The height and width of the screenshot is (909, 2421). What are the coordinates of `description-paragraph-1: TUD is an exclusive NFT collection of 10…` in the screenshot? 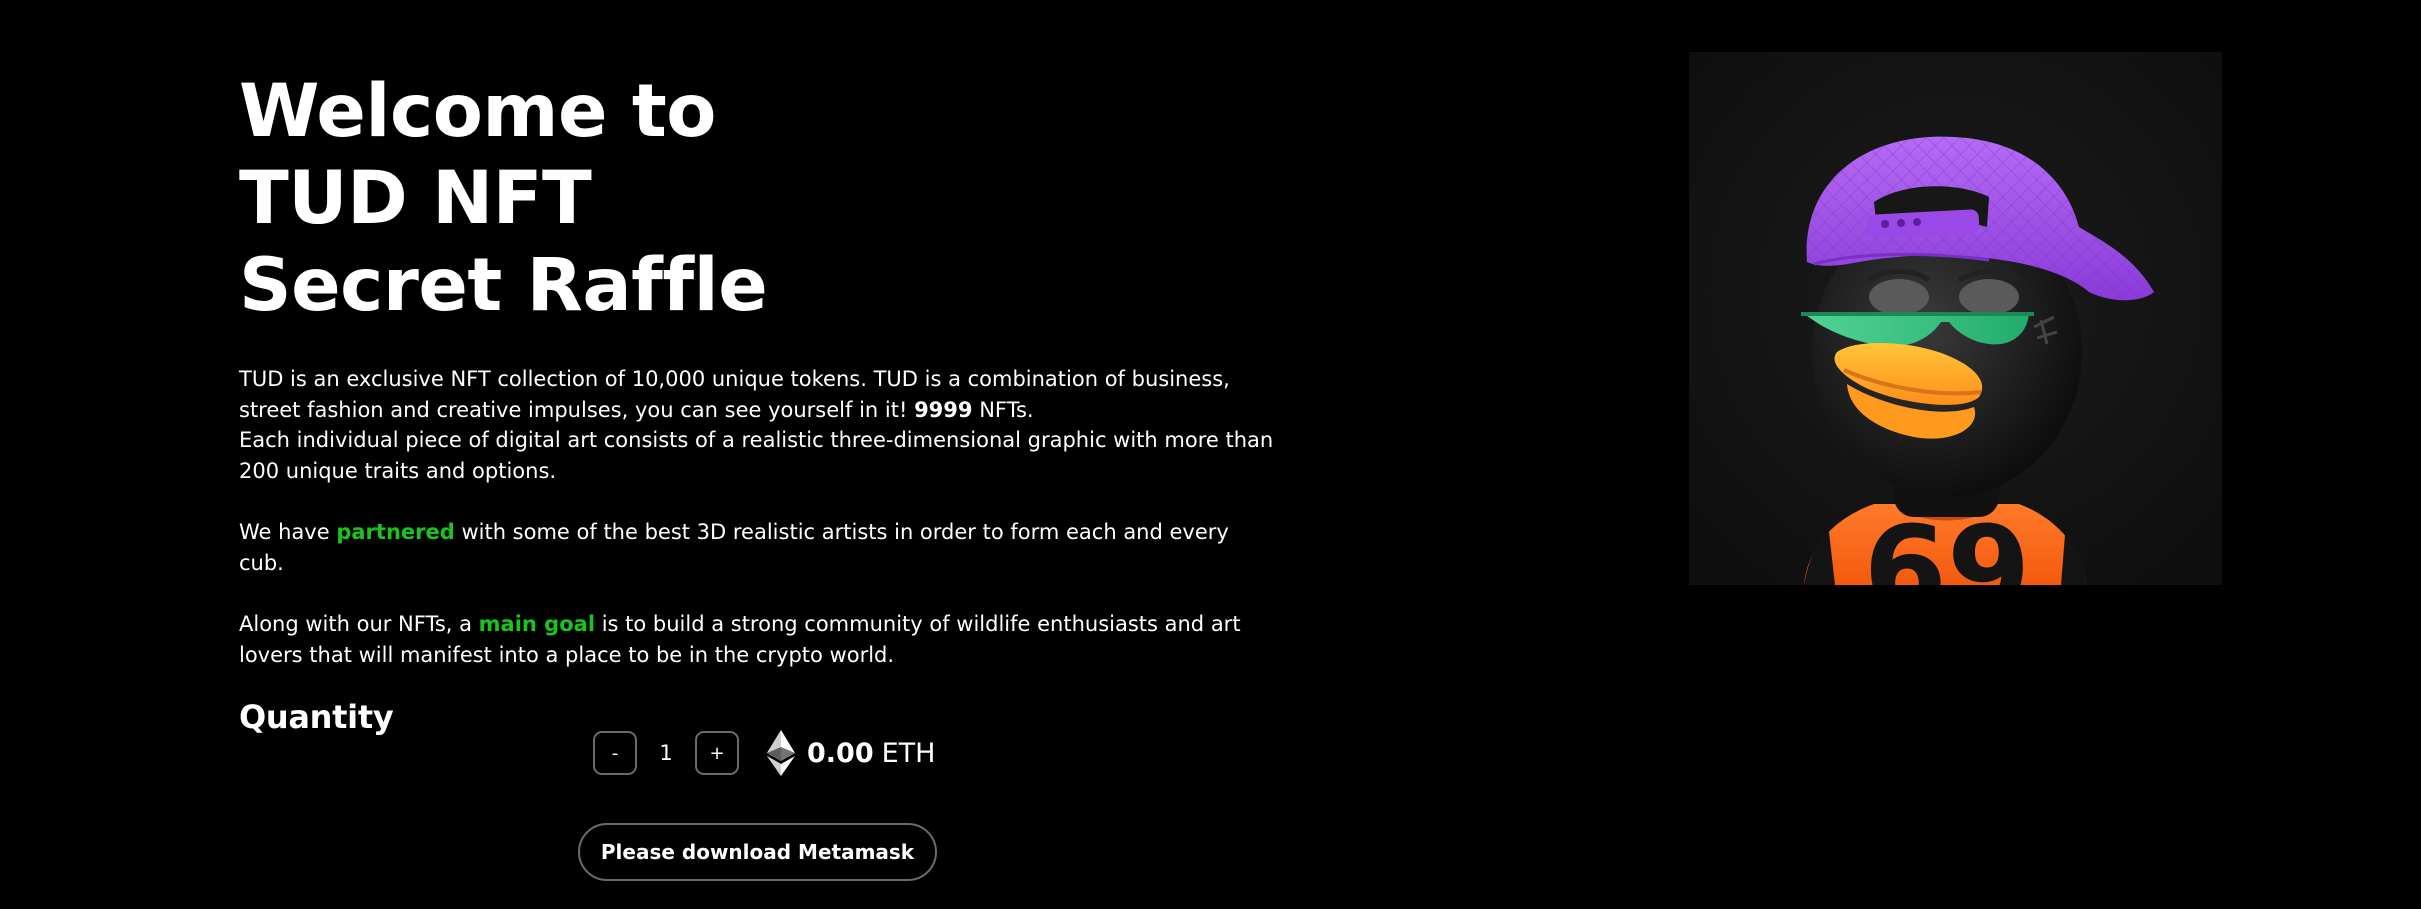 It's located at (756, 425).